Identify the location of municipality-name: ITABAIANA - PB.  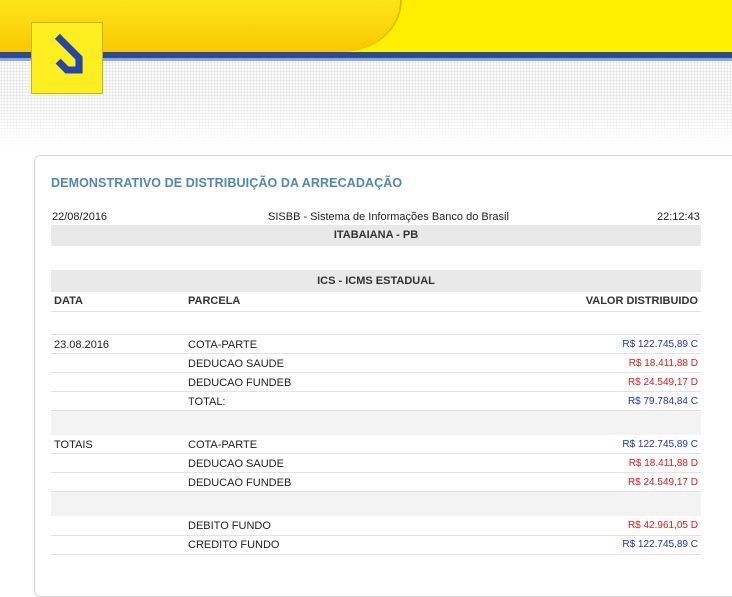
(376, 235).